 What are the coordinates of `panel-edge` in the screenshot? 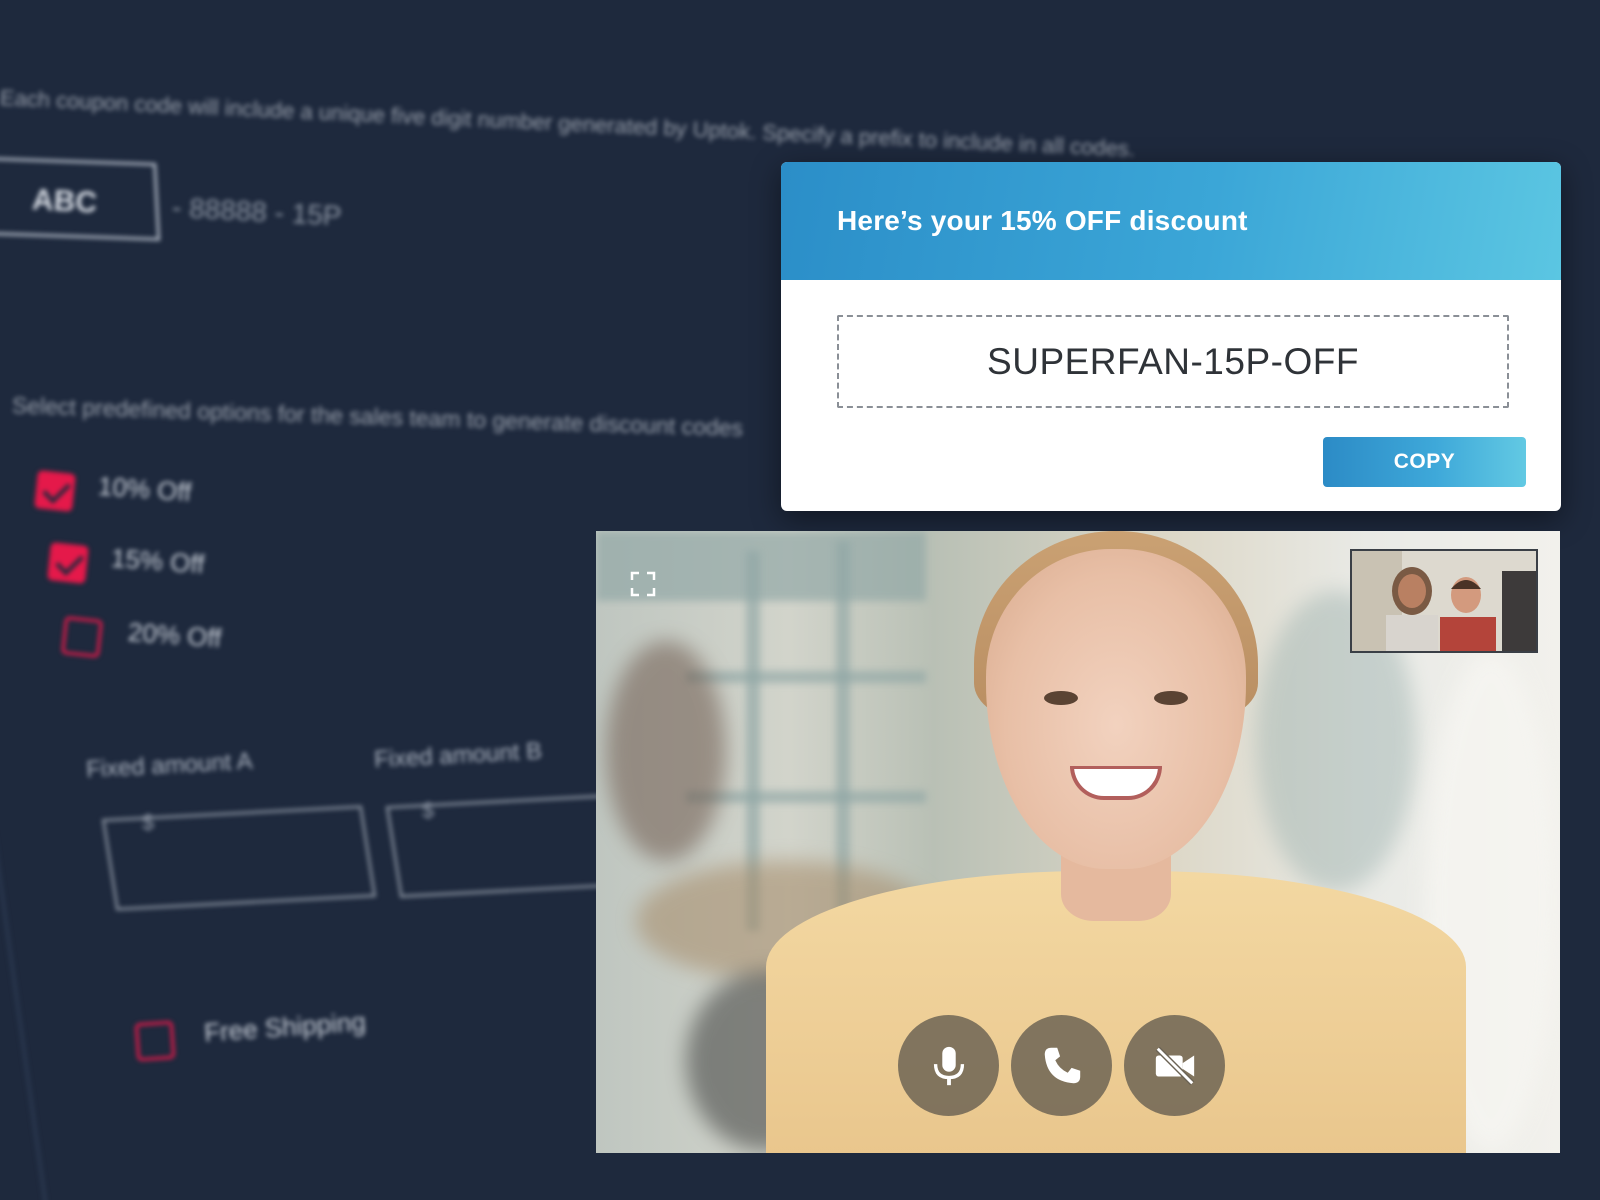 It's located at (24, 981).